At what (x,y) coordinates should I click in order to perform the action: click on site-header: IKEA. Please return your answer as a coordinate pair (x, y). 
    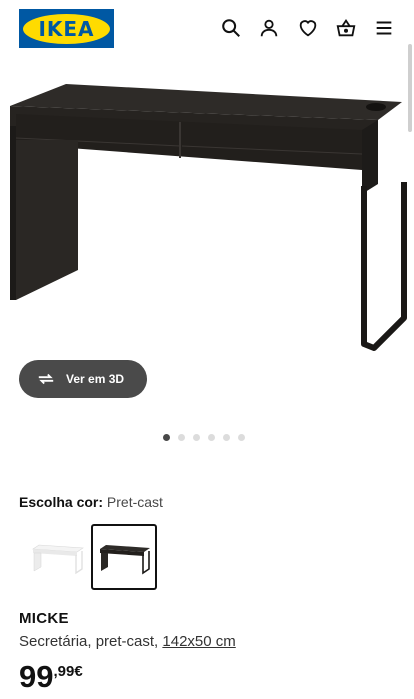
    Looking at the image, I should click on (207, 29).